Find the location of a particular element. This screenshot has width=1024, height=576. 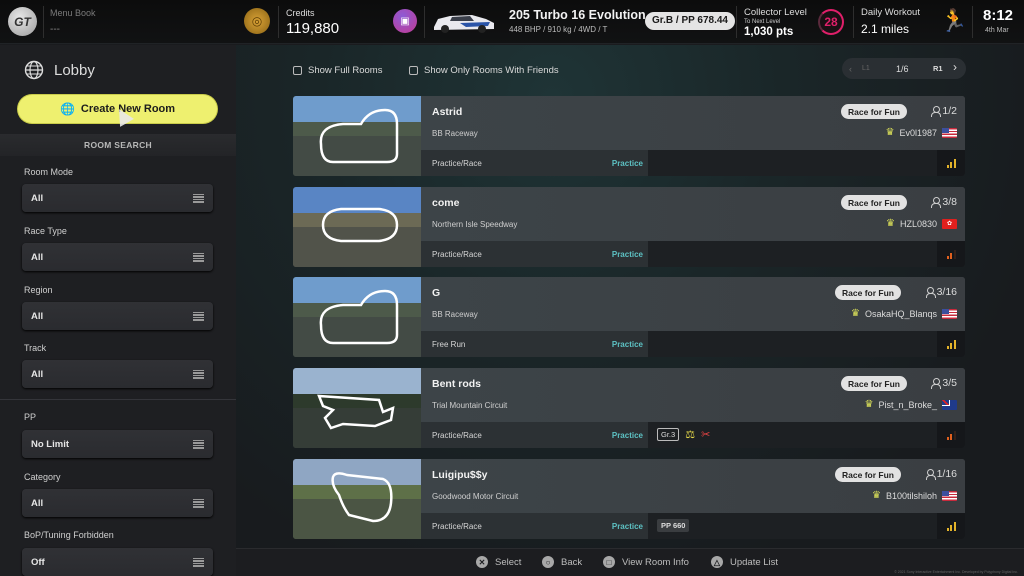

host-name: OsakaHQ_Blanqs is located at coordinates (900, 313).